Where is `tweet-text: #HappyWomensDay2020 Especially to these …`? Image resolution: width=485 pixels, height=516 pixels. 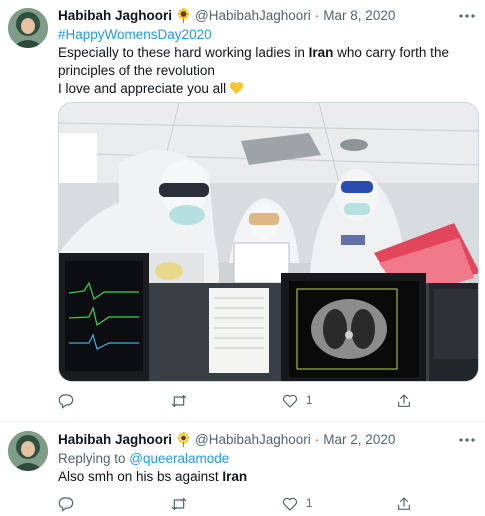 tweet-text: #HappyWomensDay2020 Especially to these … is located at coordinates (266, 63).